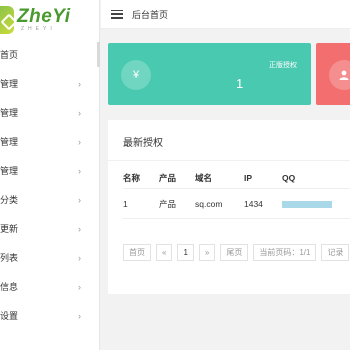 The height and width of the screenshot is (350, 350). Describe the element at coordinates (49, 228) in the screenshot. I see `sidebar-item-update: 更新 ›` at that location.